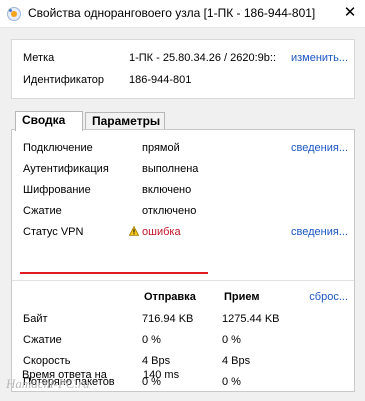 This screenshot has height=401, width=365. I want to click on auth-label: Аутентификация, so click(66, 169).